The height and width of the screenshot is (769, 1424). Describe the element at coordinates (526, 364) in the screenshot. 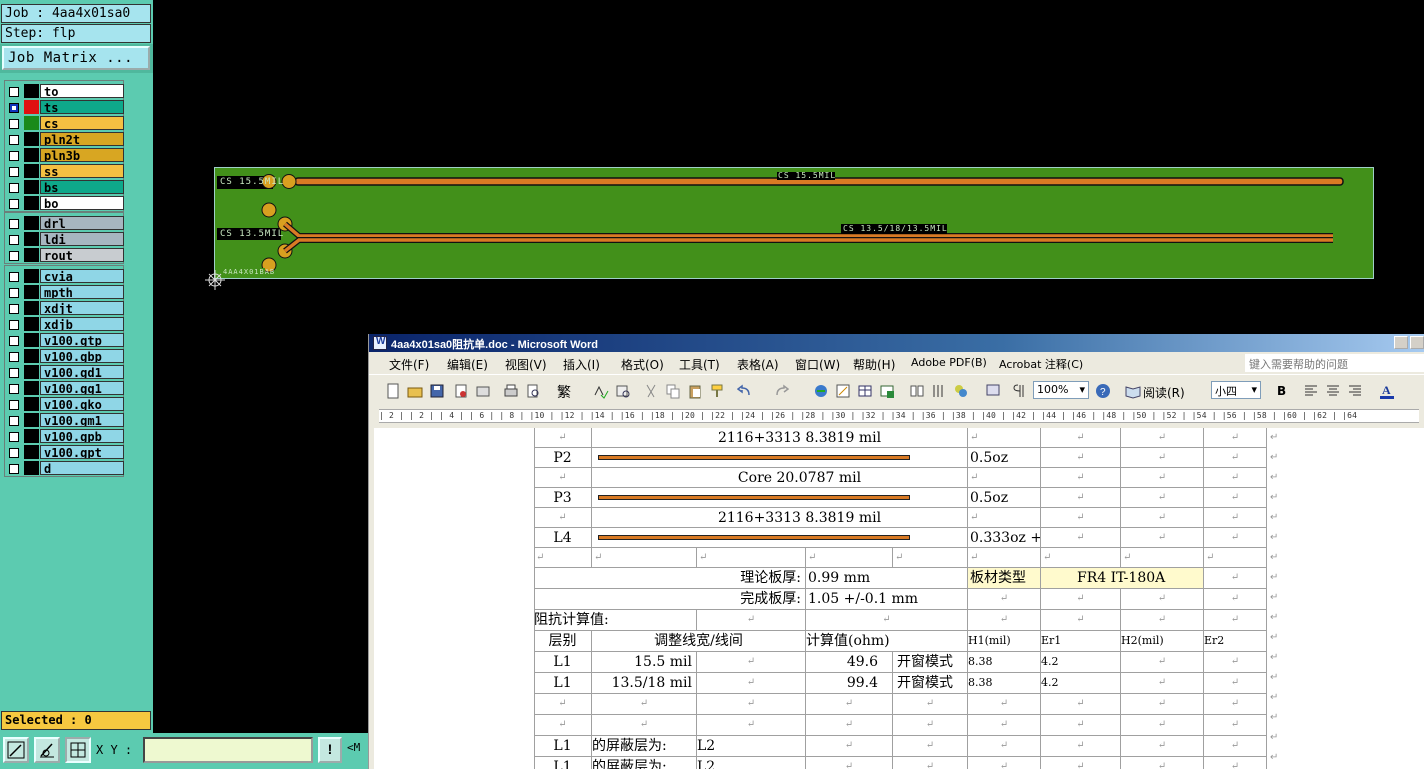

I see `menu-view: 视图(V)` at that location.